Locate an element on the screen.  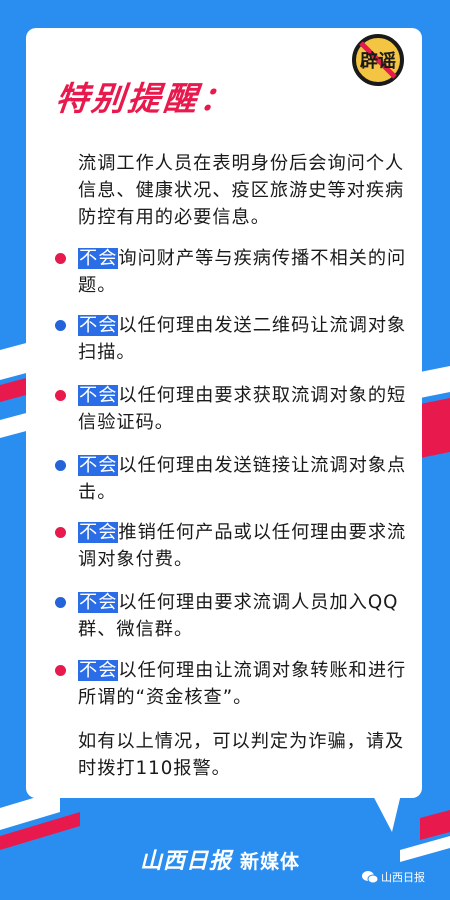
list-item-text: 不会以任何理由发送链接让流调对象点击。 is located at coordinates (244, 479).